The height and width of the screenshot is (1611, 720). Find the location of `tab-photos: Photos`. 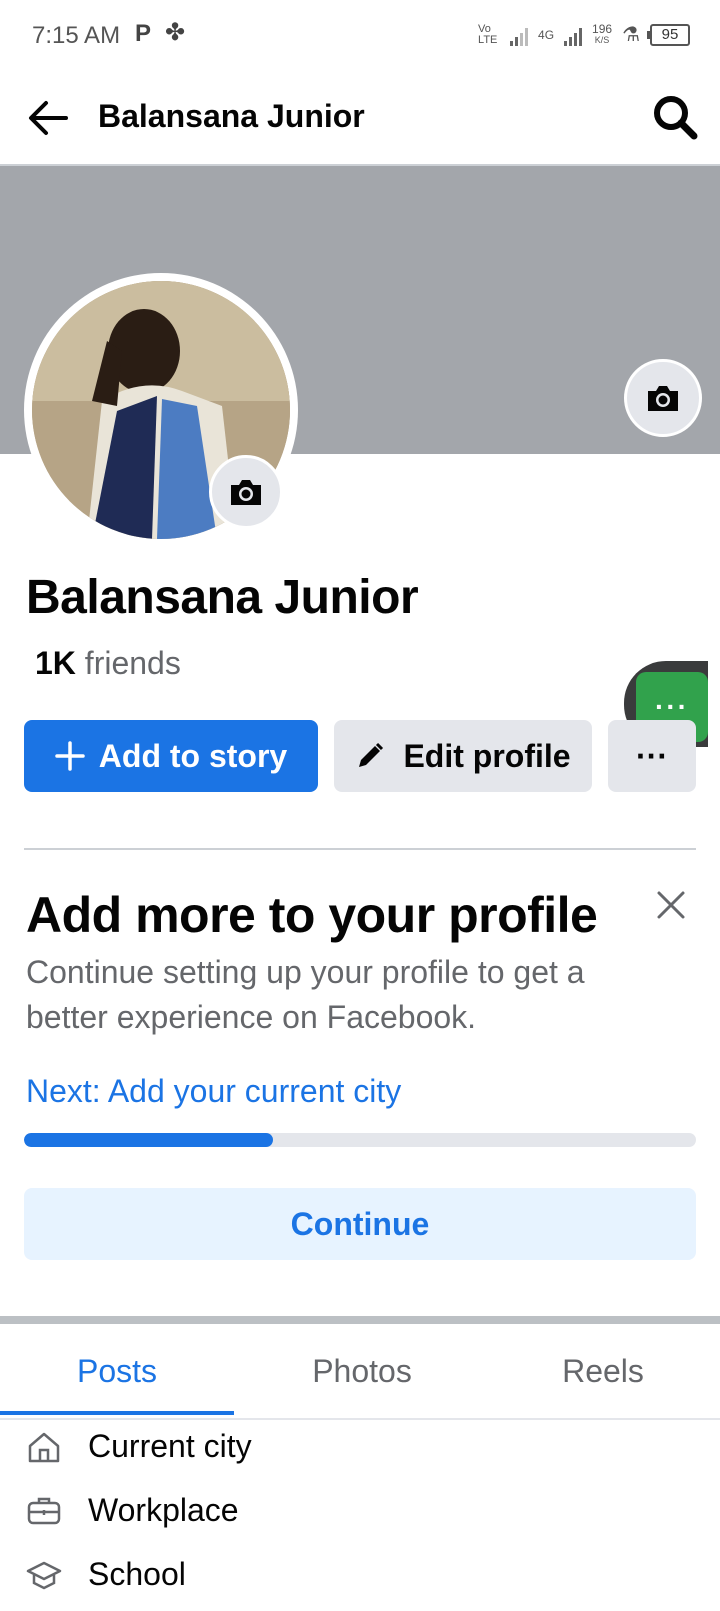

tab-photos: Photos is located at coordinates (362, 1371).